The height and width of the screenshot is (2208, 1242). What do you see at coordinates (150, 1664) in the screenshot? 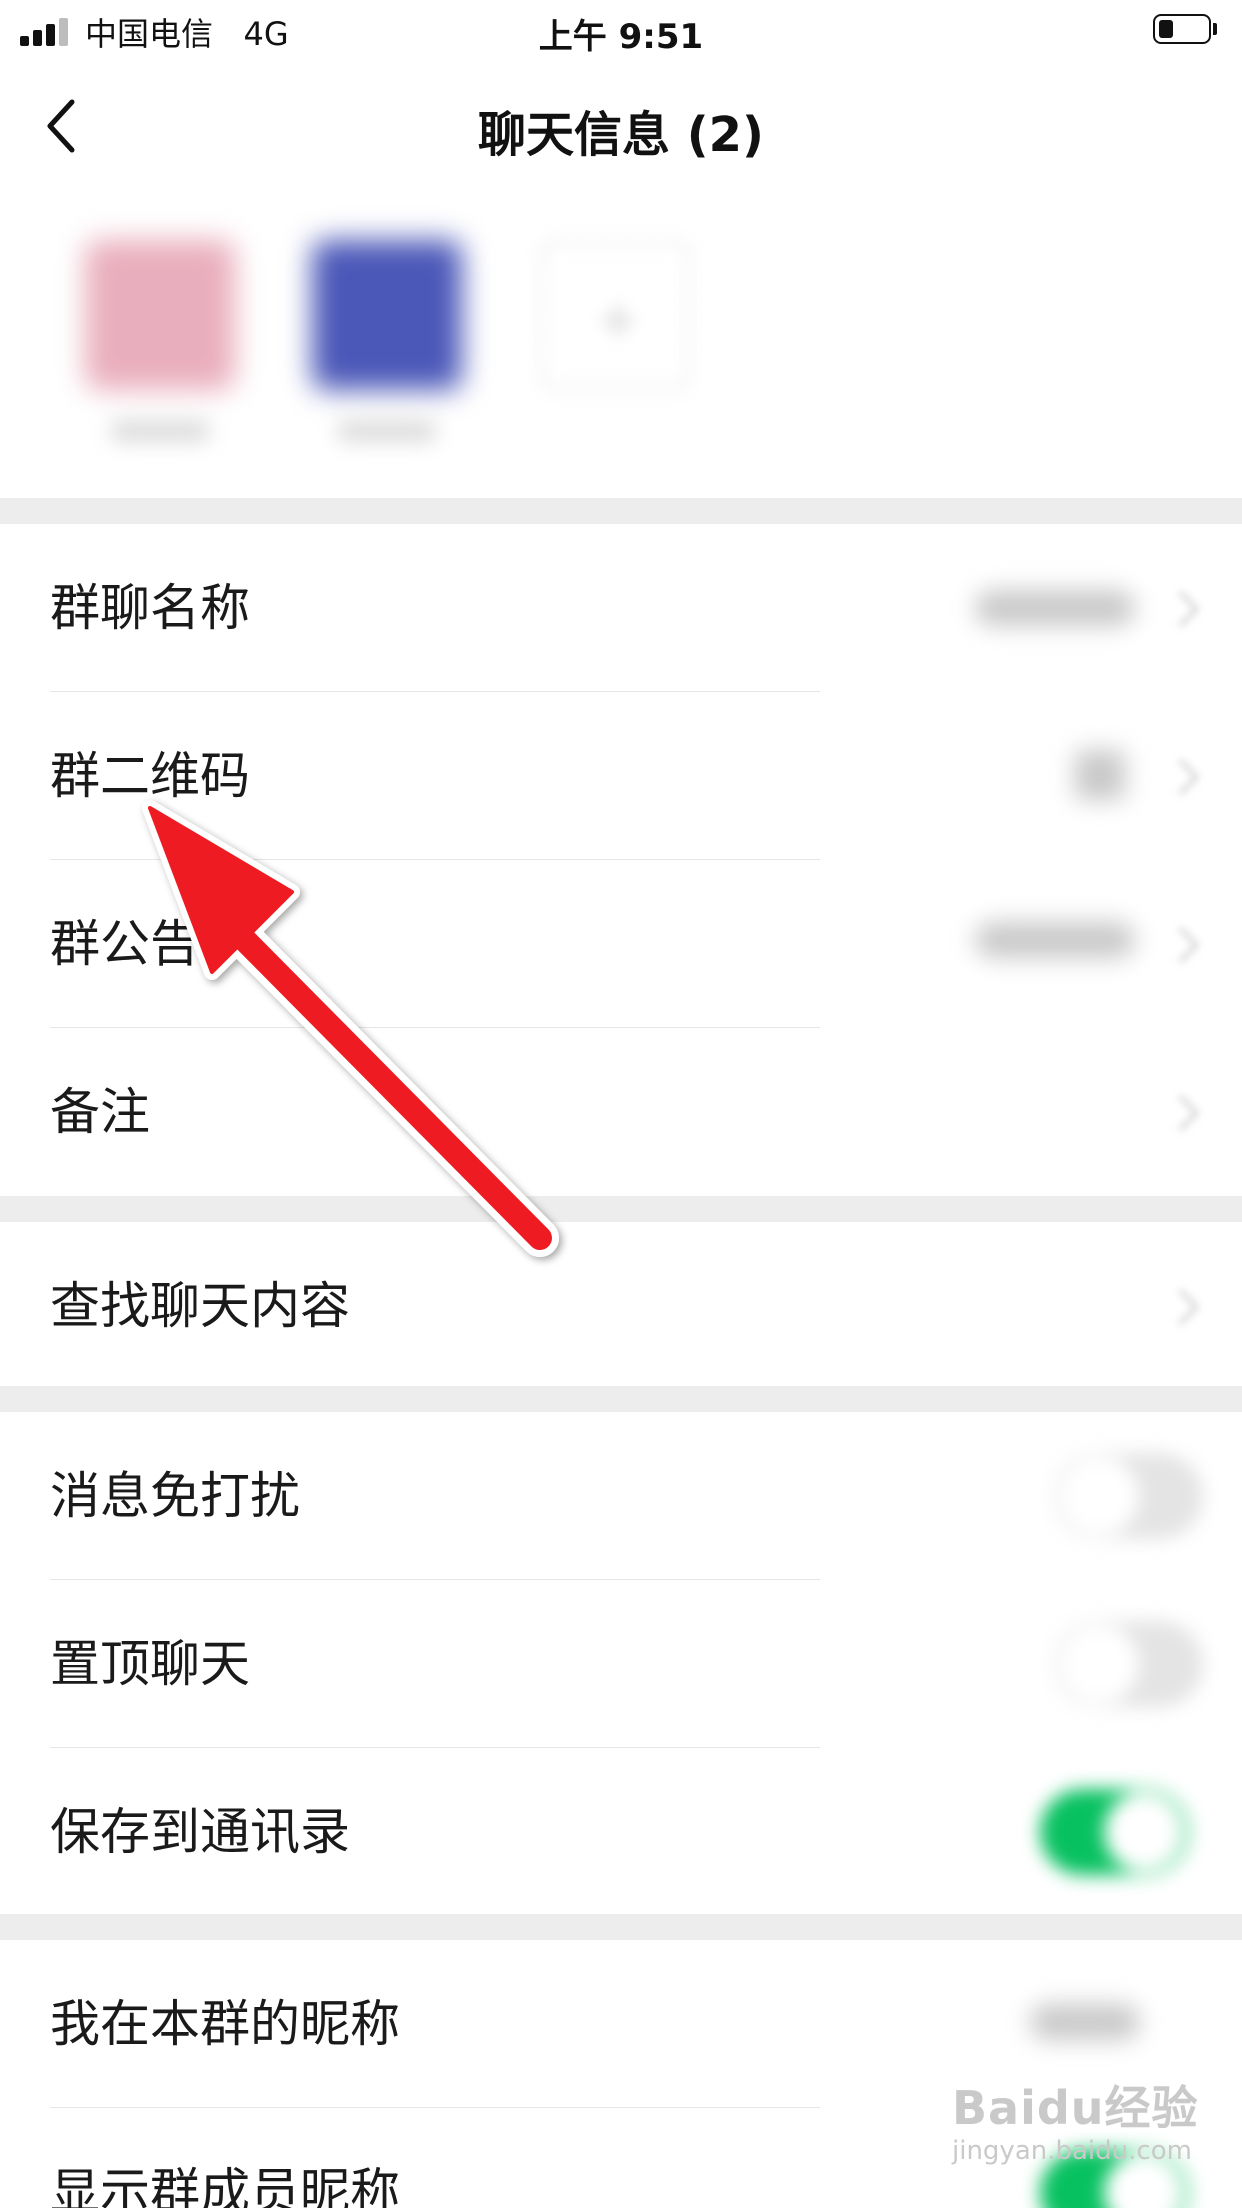
I see `pin-chat-label: 置顶聊天` at bounding box center [150, 1664].